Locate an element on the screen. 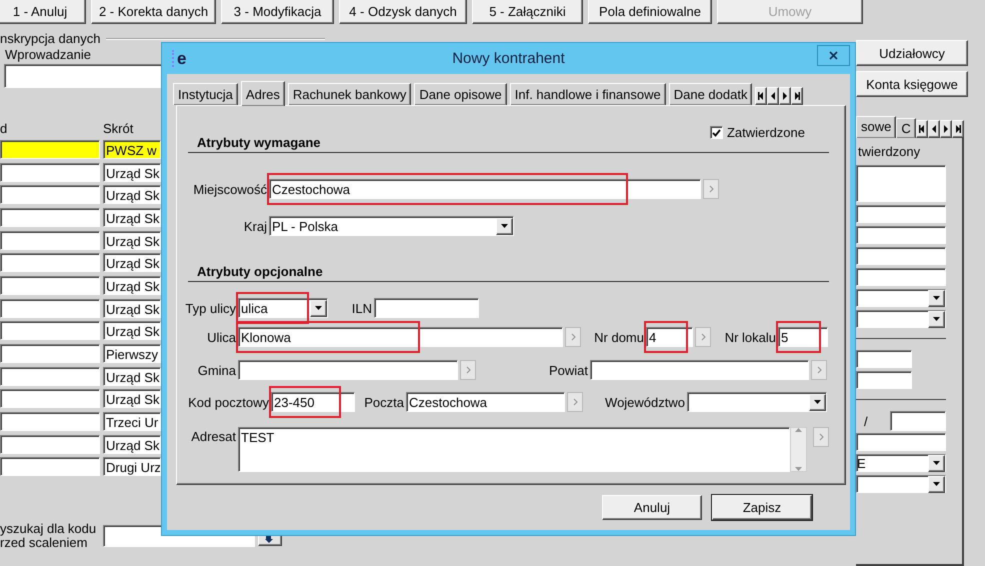 The height and width of the screenshot is (566, 985). dialog-button: Zapisz is located at coordinates (762, 507).